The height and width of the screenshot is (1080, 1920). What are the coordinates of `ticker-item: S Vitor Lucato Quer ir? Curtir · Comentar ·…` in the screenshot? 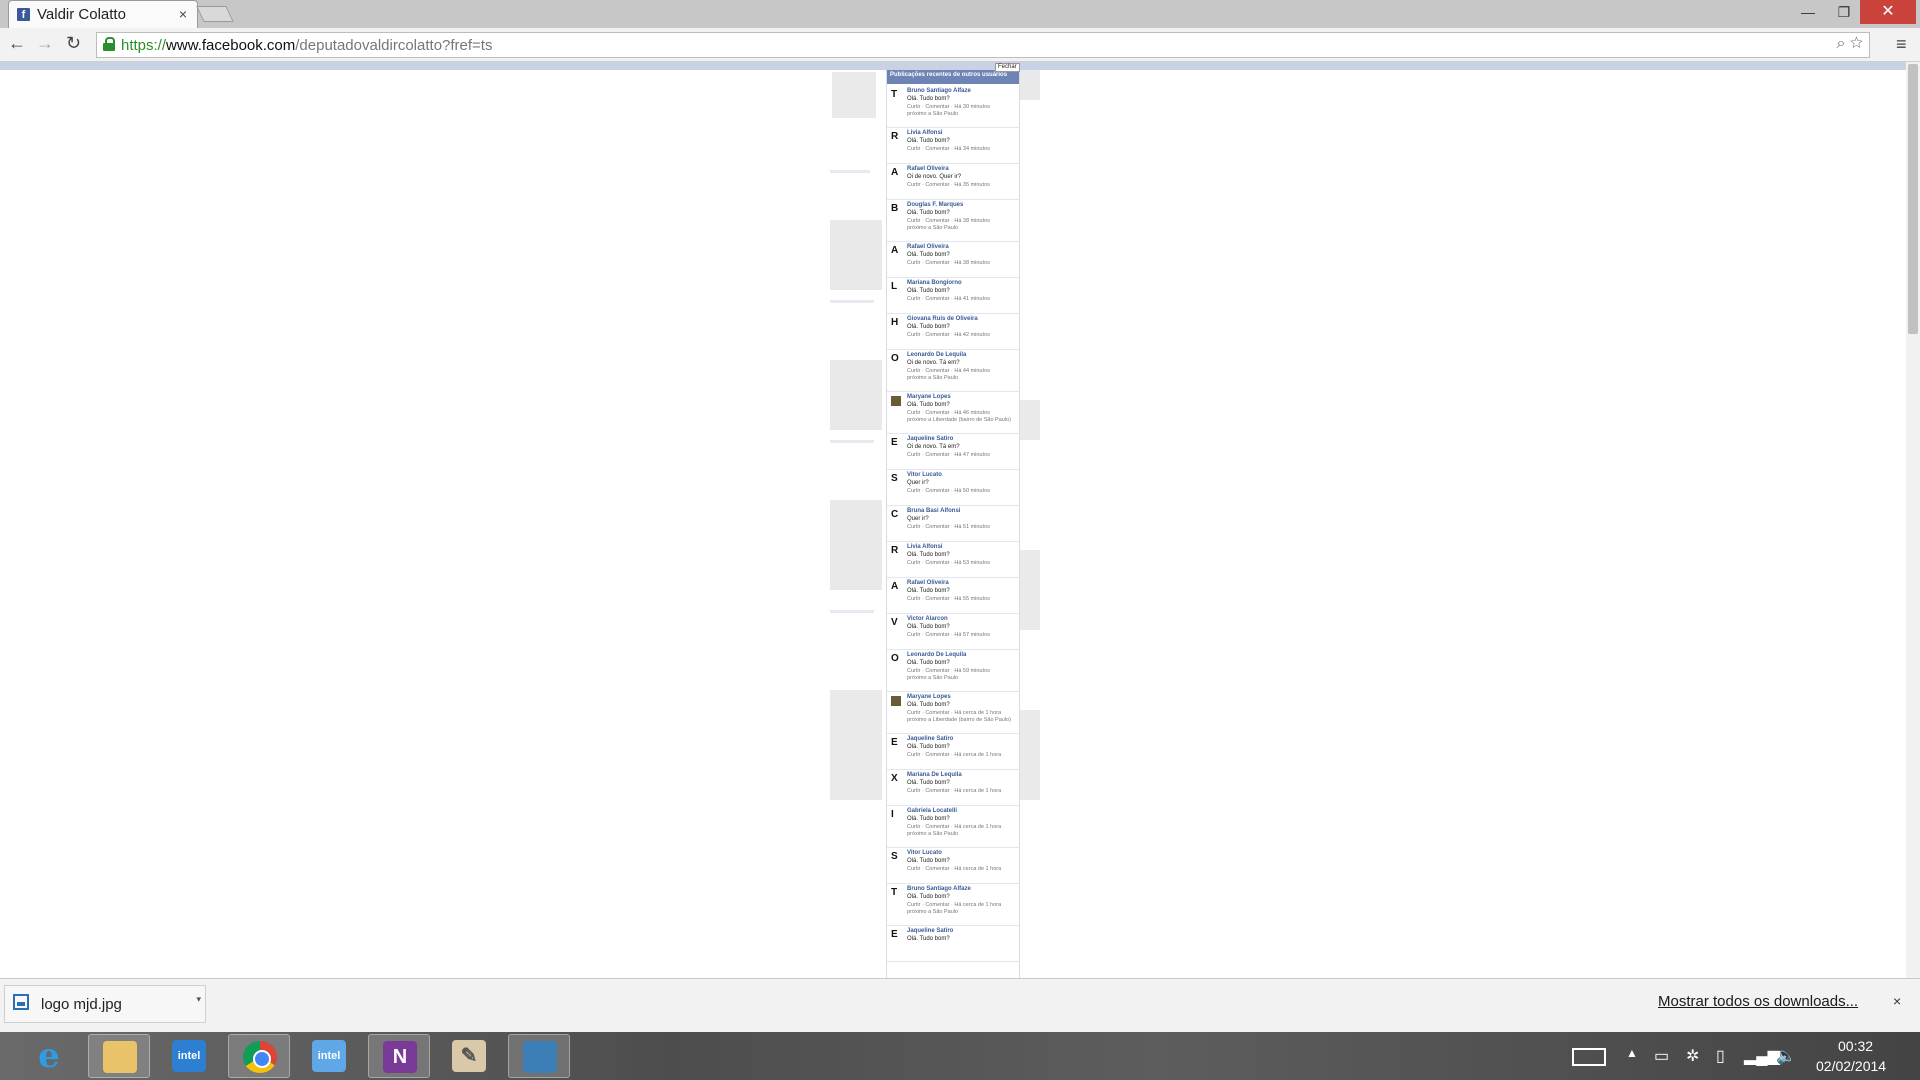 It's located at (953, 488).